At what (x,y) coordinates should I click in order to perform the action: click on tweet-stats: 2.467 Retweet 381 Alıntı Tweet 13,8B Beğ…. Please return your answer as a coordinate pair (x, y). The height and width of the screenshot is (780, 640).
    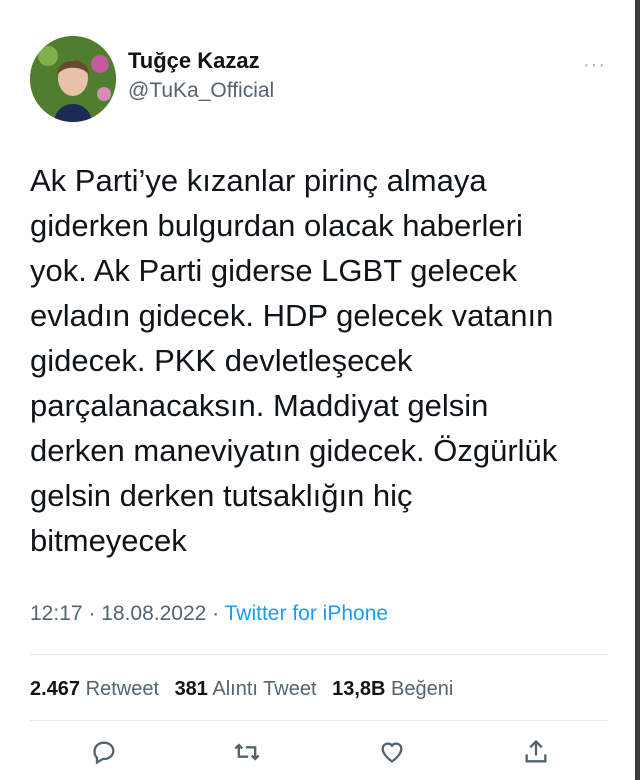
    Looking at the image, I should click on (246, 689).